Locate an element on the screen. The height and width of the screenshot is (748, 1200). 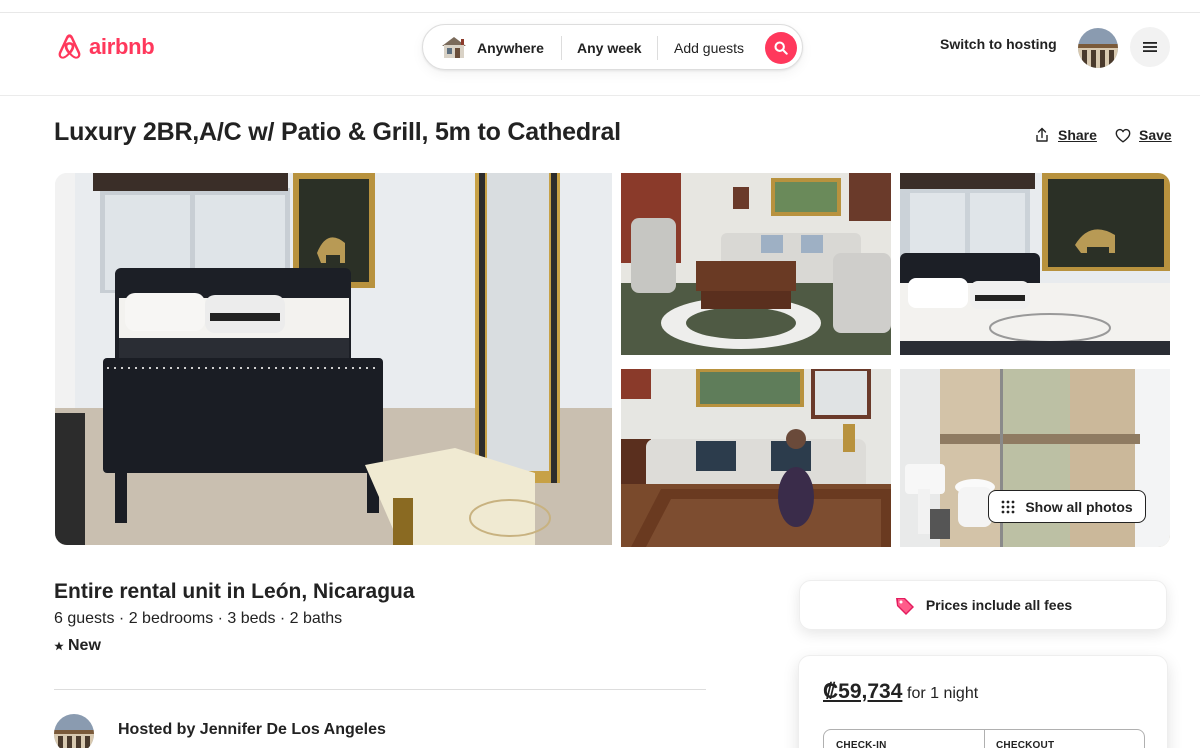
booking-card: ₡59,734 for 1 night CHECK-IN CHECKOUT is located at coordinates (983, 701).